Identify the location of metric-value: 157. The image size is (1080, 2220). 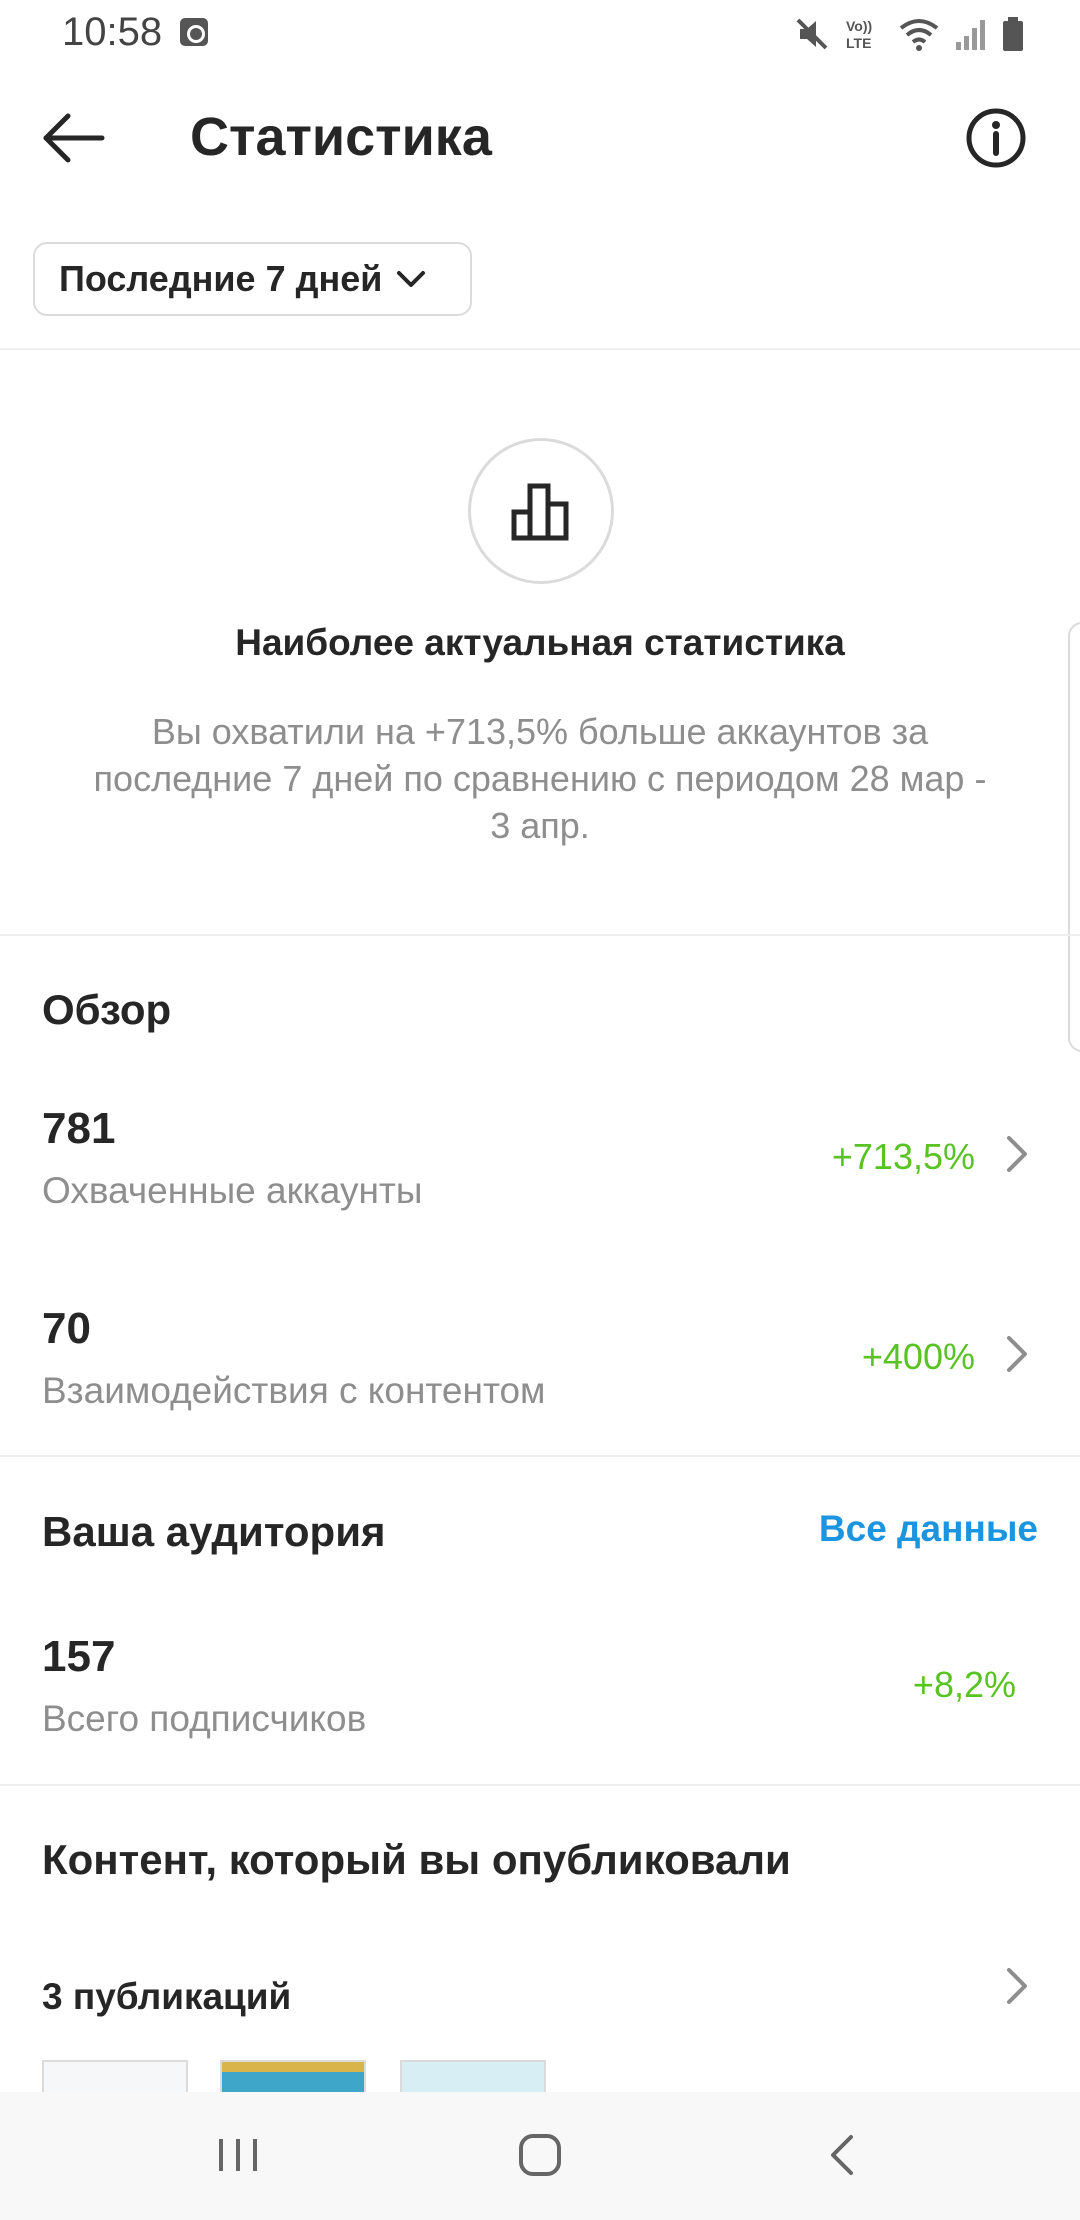
(79, 1656).